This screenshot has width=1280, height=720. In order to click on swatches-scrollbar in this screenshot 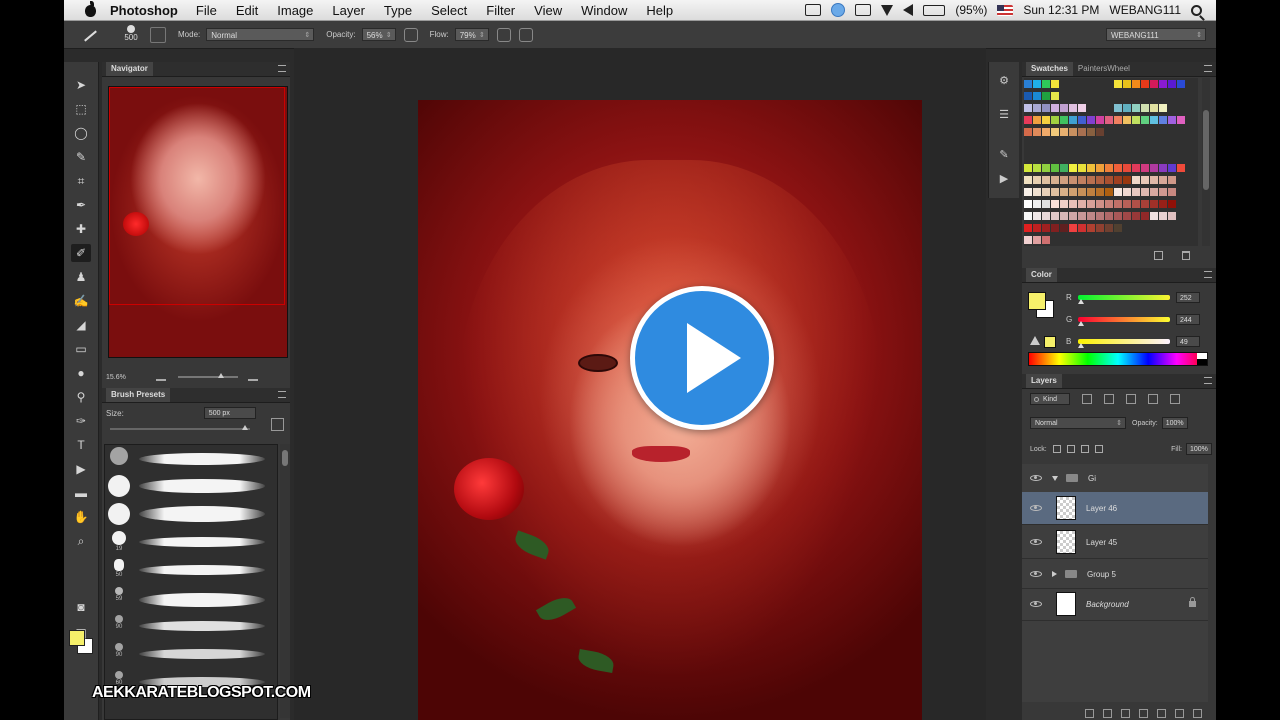, I will do `click(1206, 162)`.